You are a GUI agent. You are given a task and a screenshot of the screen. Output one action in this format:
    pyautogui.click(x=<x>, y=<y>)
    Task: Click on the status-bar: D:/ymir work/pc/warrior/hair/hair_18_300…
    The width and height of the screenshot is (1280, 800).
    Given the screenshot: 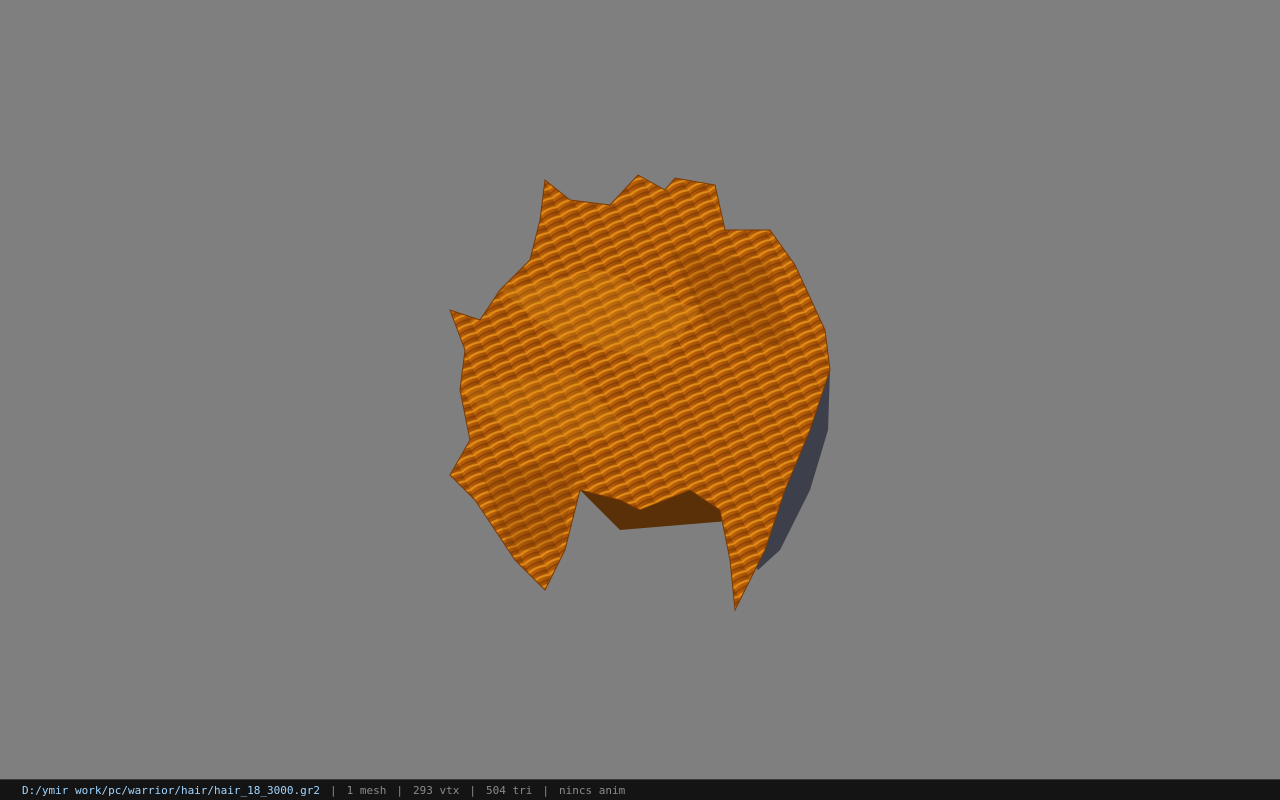 What is the action you would take?
    pyautogui.click(x=640, y=789)
    